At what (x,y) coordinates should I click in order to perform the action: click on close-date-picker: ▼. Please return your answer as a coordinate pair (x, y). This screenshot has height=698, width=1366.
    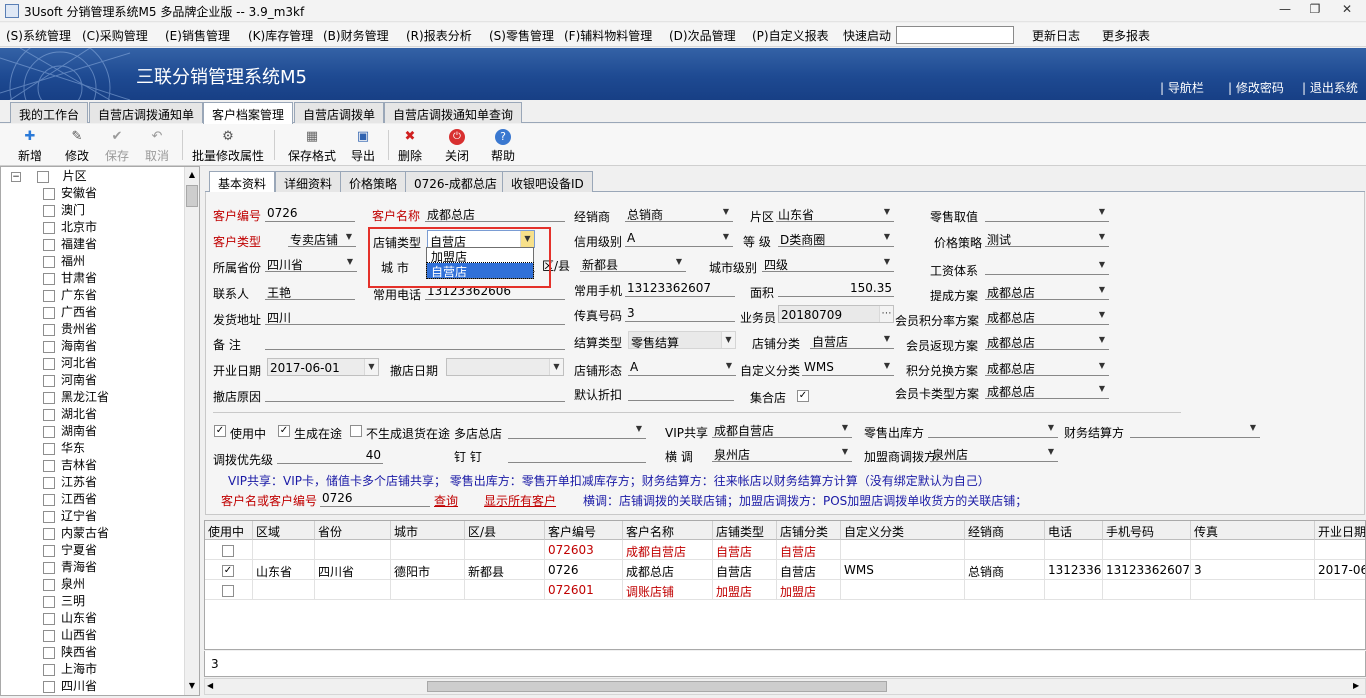
    Looking at the image, I should click on (505, 367).